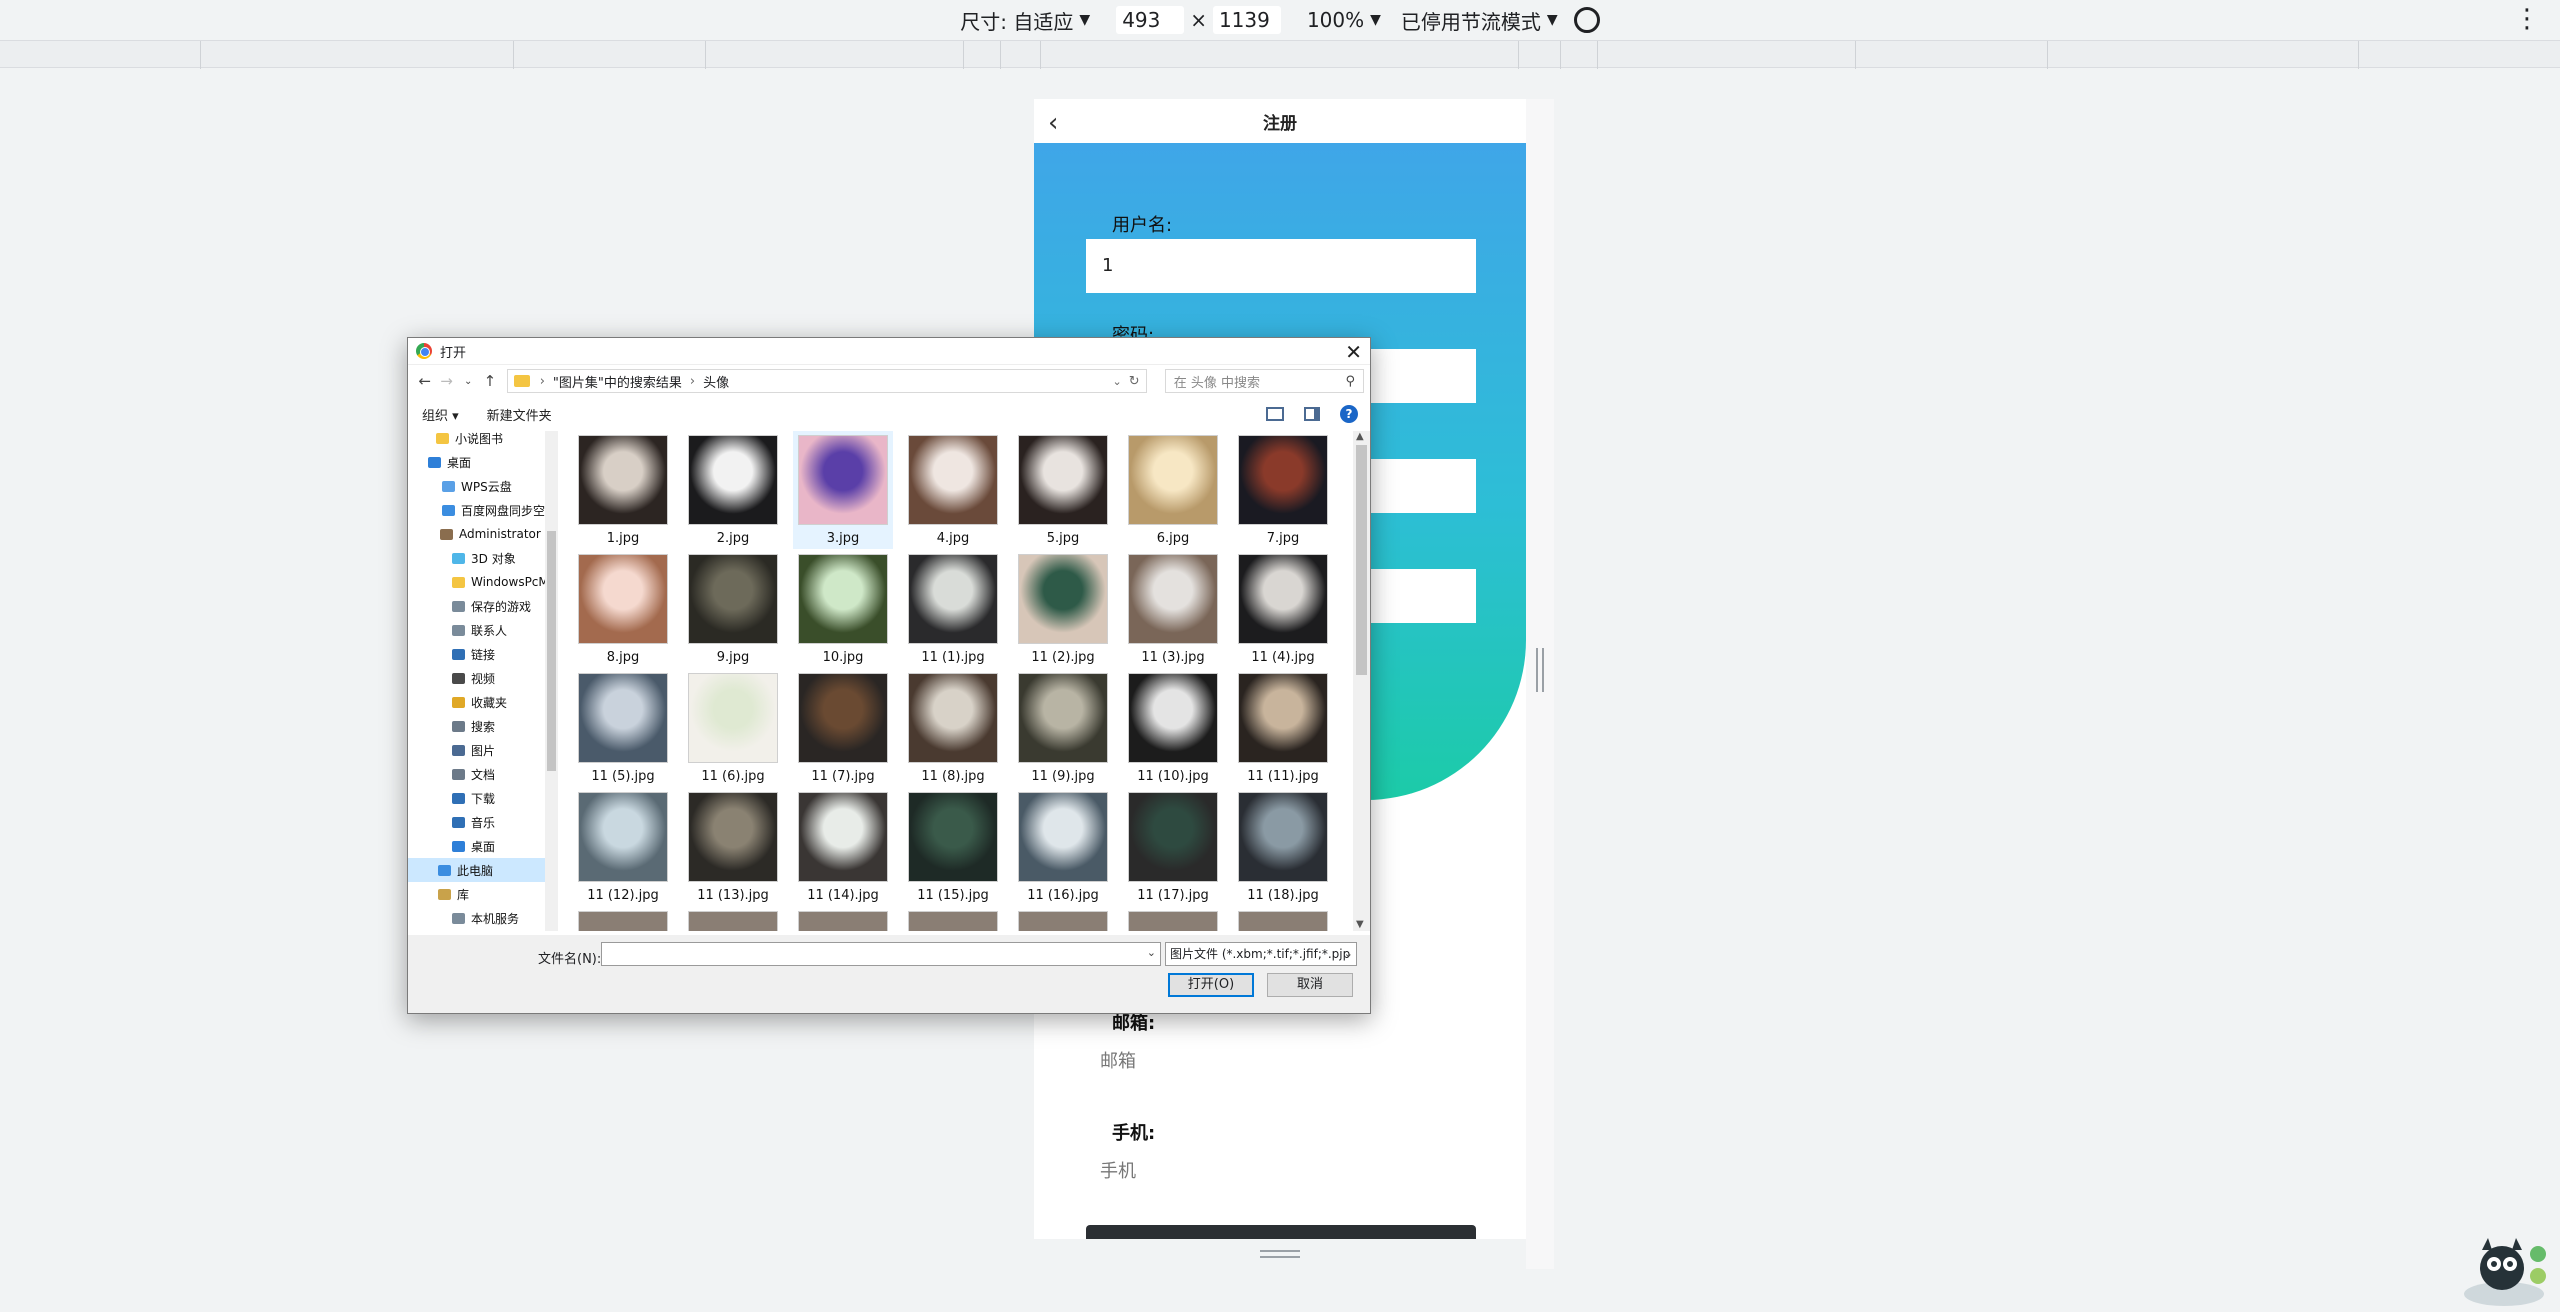 The height and width of the screenshot is (1312, 2560). I want to click on tree-item: 视频, so click(476, 678).